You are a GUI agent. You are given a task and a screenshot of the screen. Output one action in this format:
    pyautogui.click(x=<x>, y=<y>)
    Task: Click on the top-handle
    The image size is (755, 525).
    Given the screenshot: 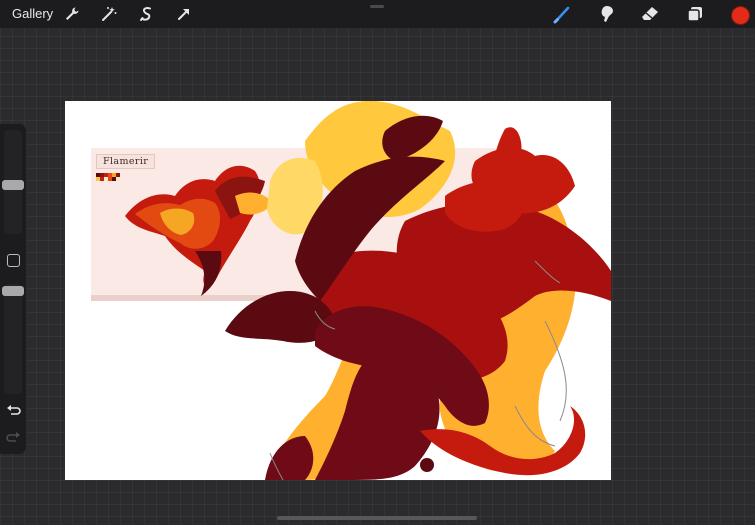 What is the action you would take?
    pyautogui.click(x=377, y=6)
    